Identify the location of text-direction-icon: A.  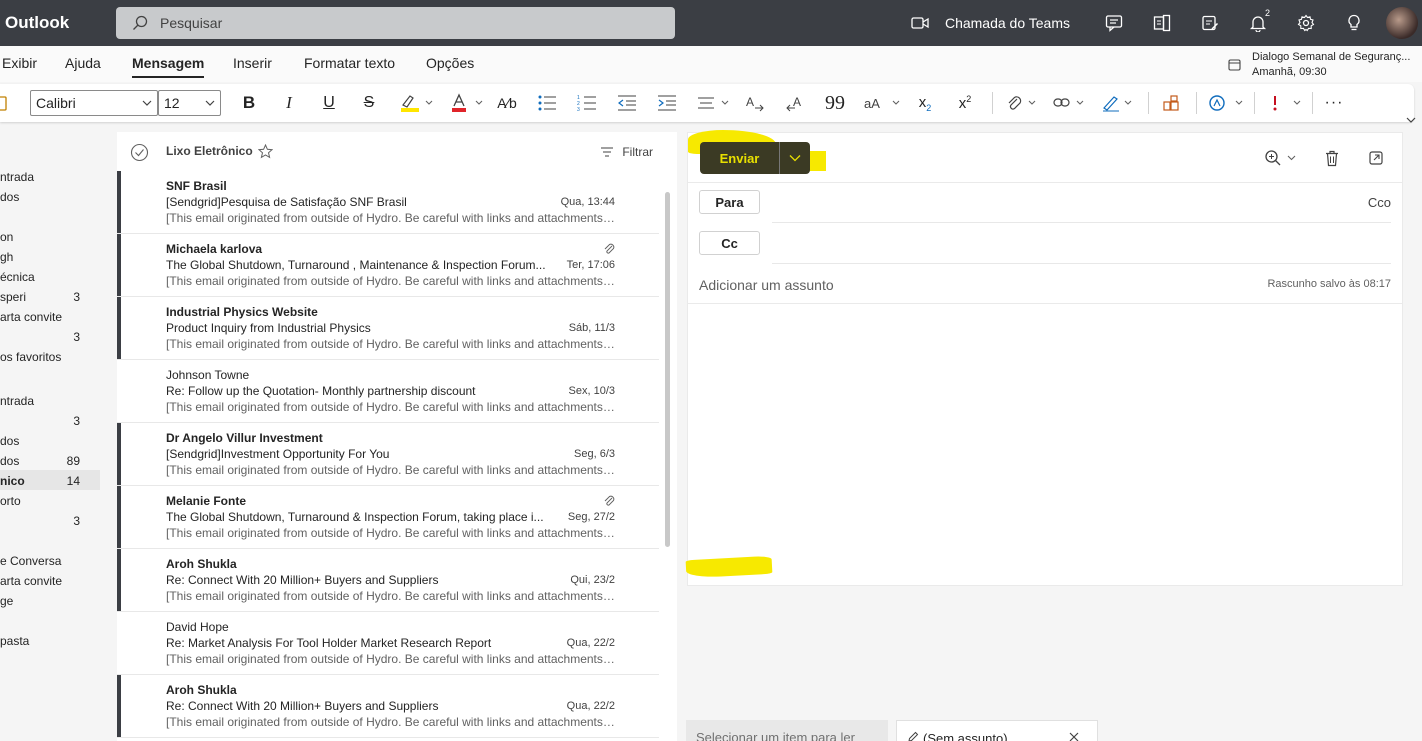
(755, 103).